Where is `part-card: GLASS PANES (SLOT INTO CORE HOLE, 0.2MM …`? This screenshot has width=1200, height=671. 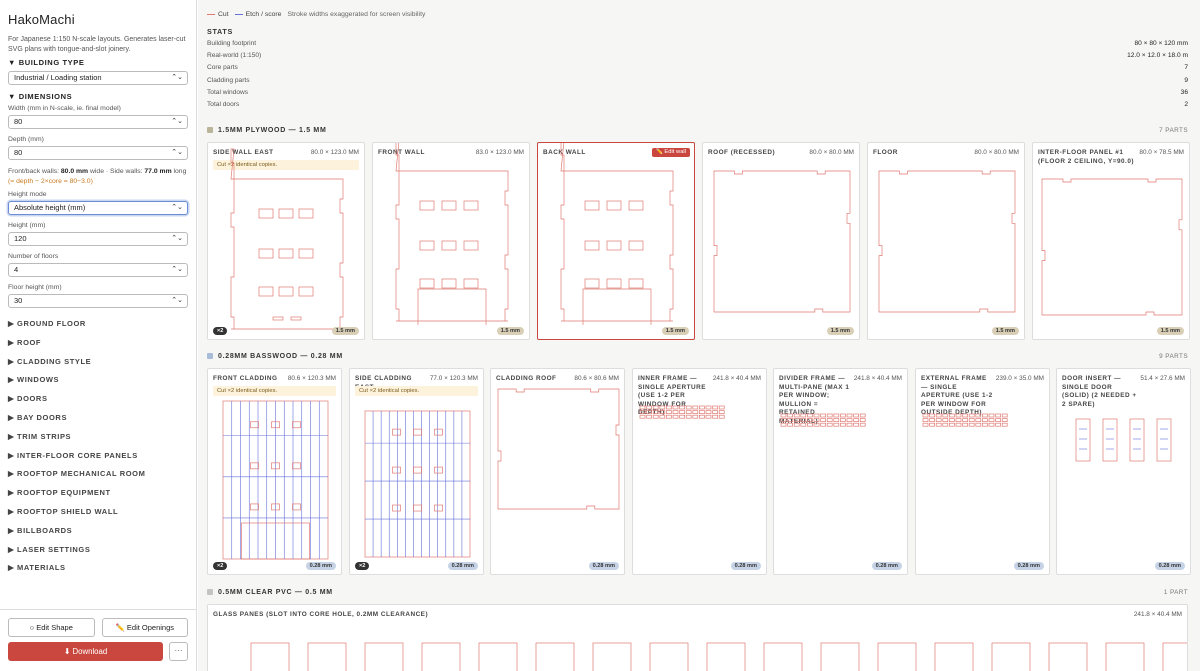
part-card: GLASS PANES (SLOT INTO CORE HOLE, 0.2MM … is located at coordinates (697, 637).